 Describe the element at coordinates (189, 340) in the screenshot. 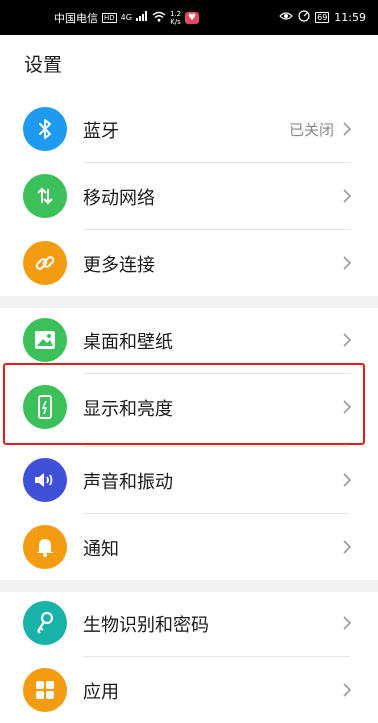

I see `settings-item-wallpaper: 桌面和壁纸` at that location.